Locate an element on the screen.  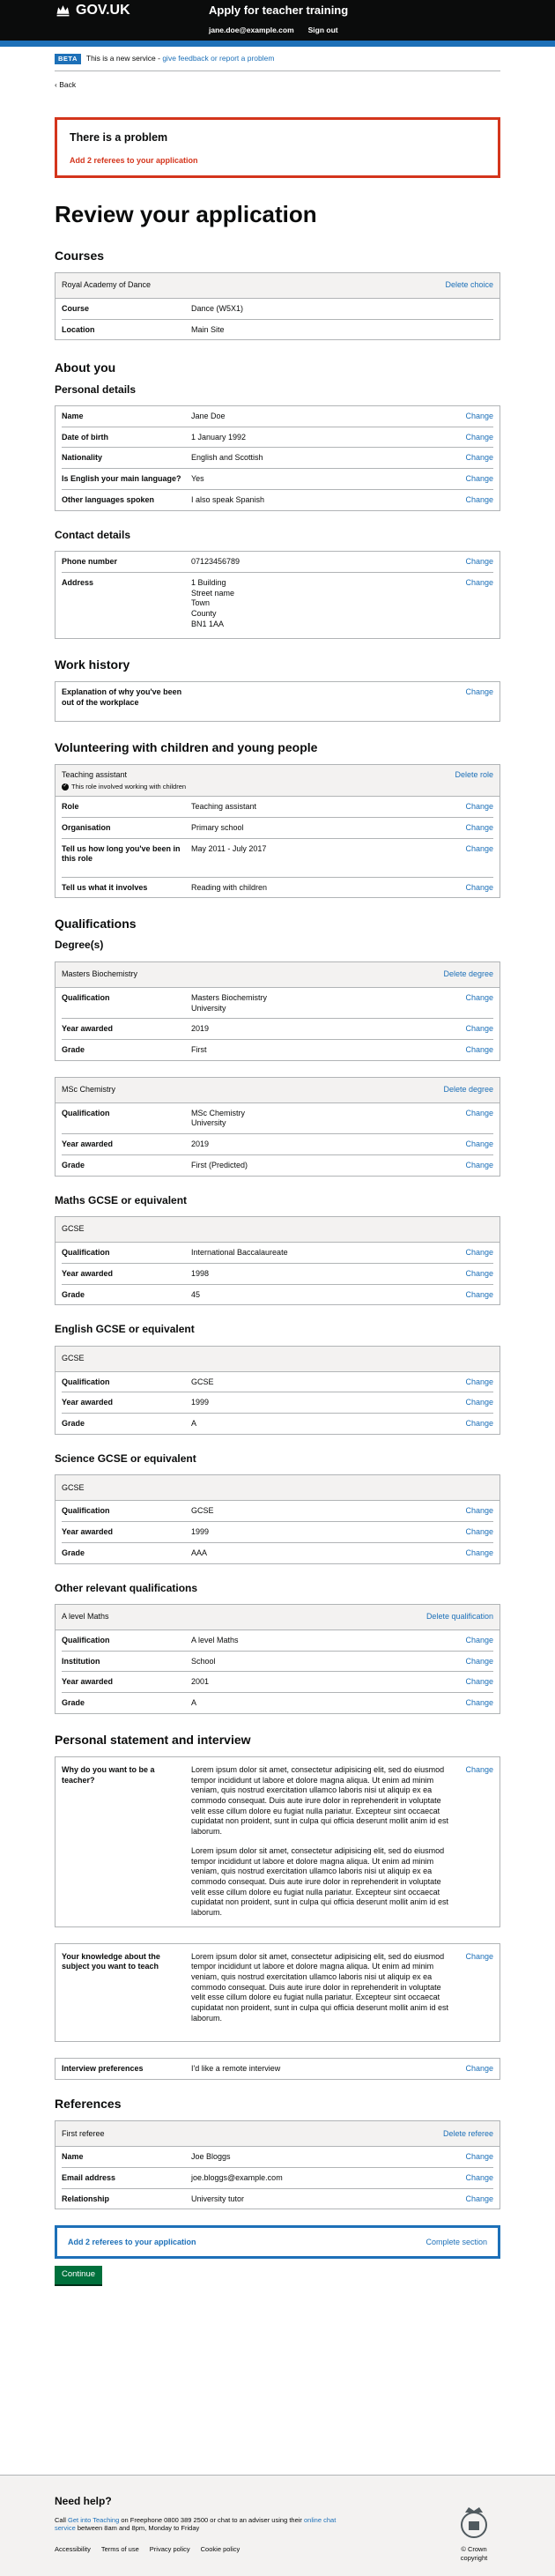
info-icon: ✓ is located at coordinates (65, 787).